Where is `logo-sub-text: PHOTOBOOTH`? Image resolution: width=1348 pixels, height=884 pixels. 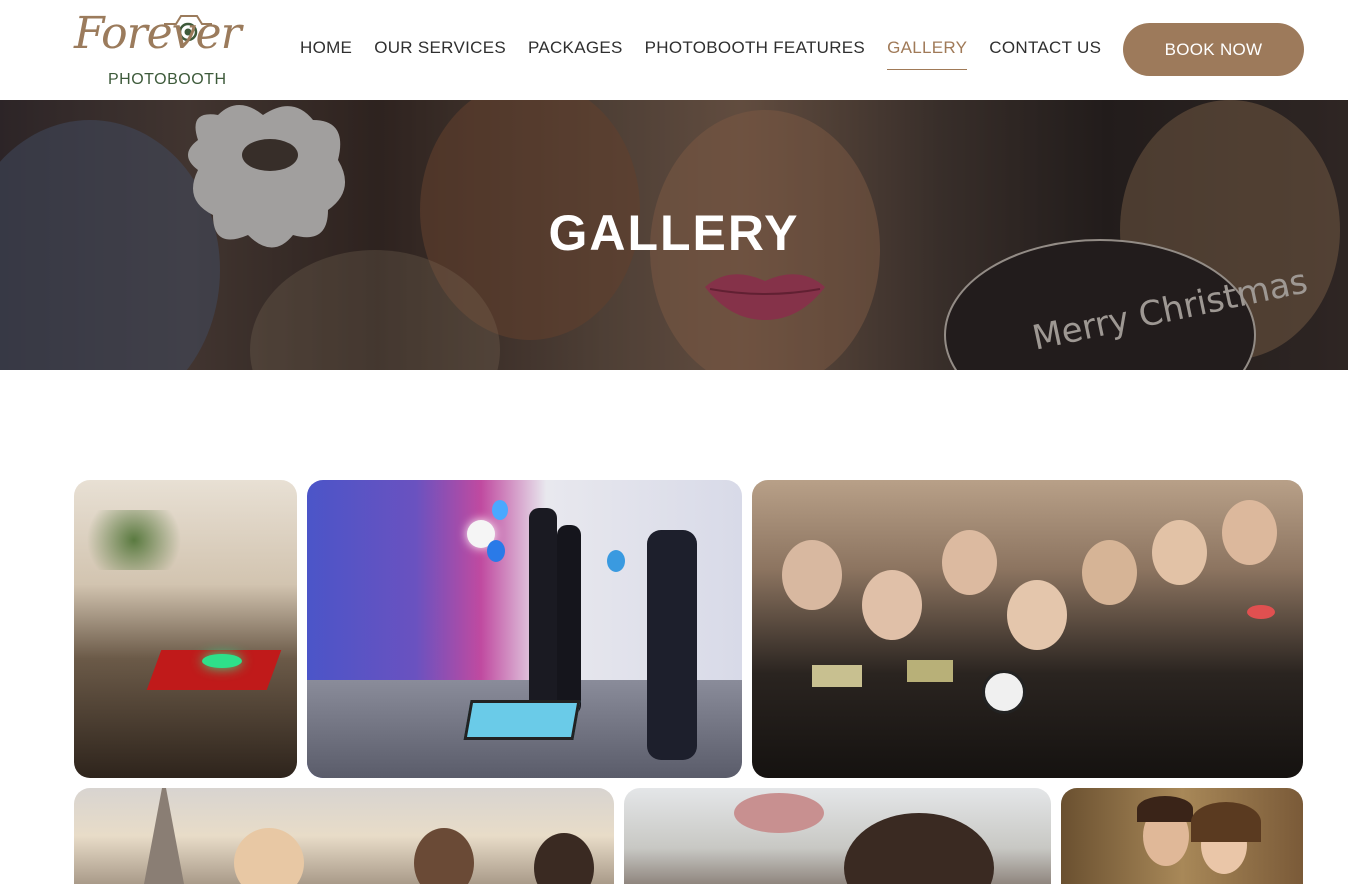 logo-sub-text: PHOTOBOOTH is located at coordinates (167, 79).